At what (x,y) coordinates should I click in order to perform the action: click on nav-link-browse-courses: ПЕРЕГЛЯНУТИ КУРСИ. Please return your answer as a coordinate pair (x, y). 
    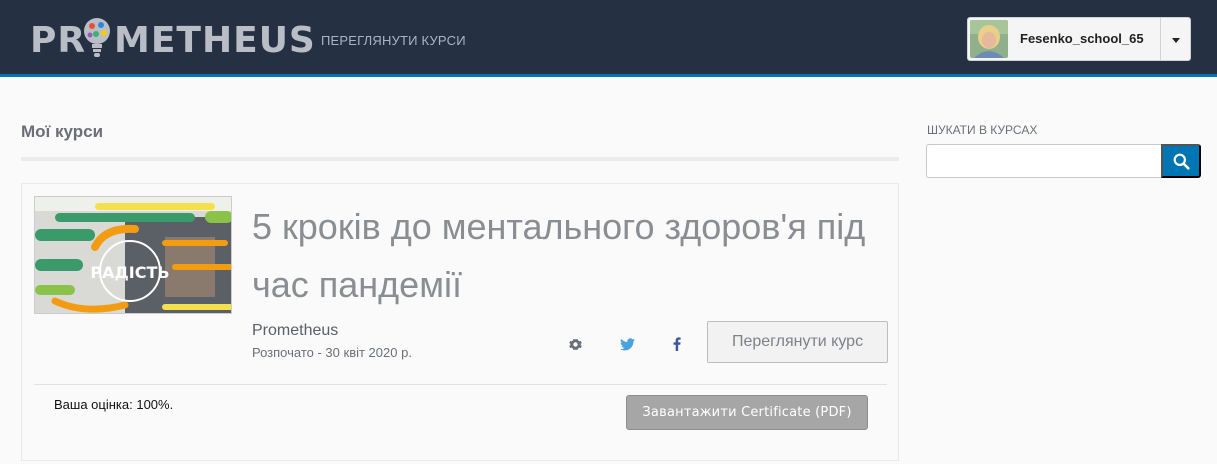
    Looking at the image, I should click on (393, 40).